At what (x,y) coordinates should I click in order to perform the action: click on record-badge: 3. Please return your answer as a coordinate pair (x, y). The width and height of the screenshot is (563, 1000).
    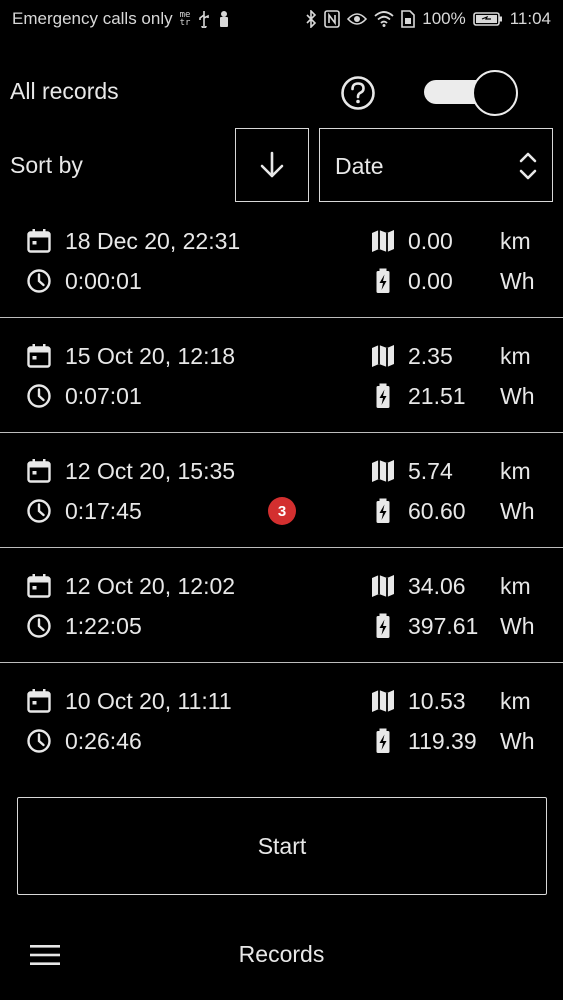
    Looking at the image, I should click on (282, 511).